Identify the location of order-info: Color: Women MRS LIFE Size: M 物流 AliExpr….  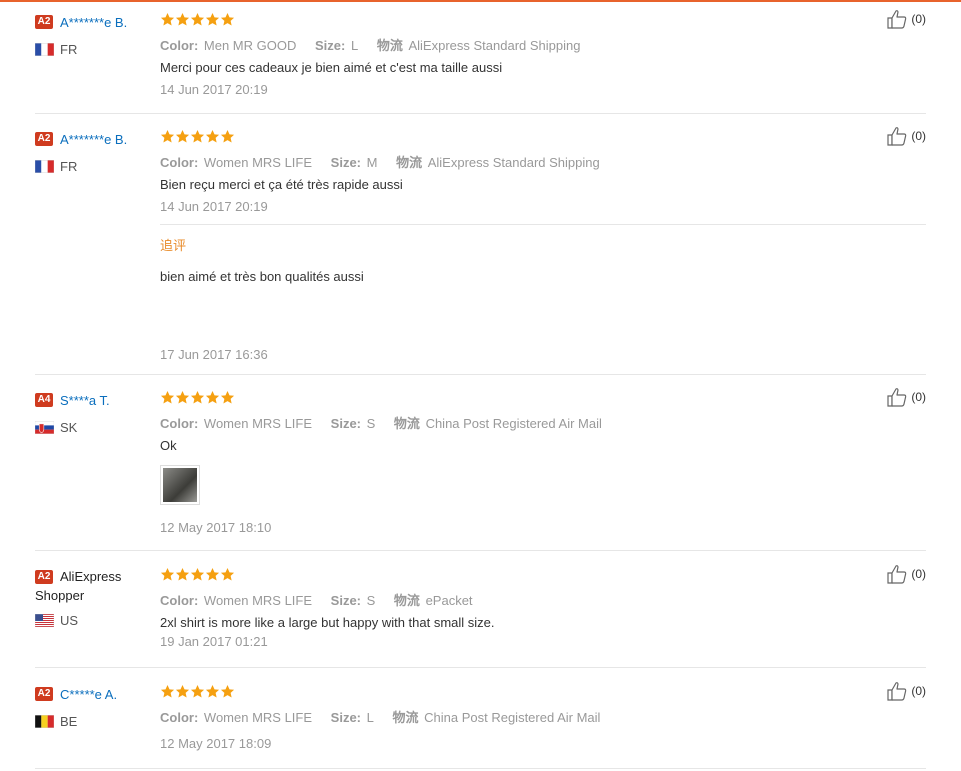
(380, 162).